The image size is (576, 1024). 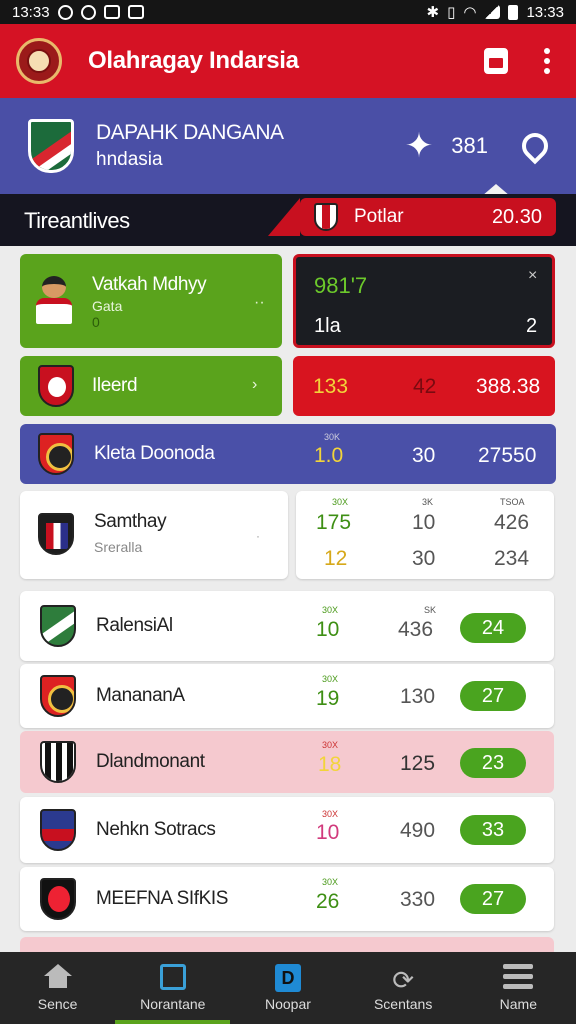 What do you see at coordinates (412, 217) in the screenshot?
I see `match-tab: Potlar 20.30` at bounding box center [412, 217].